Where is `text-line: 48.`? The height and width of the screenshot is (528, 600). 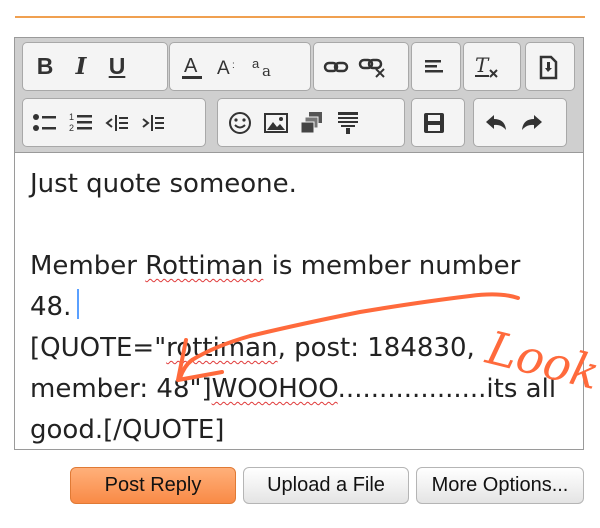 text-line: 48. is located at coordinates (304, 307).